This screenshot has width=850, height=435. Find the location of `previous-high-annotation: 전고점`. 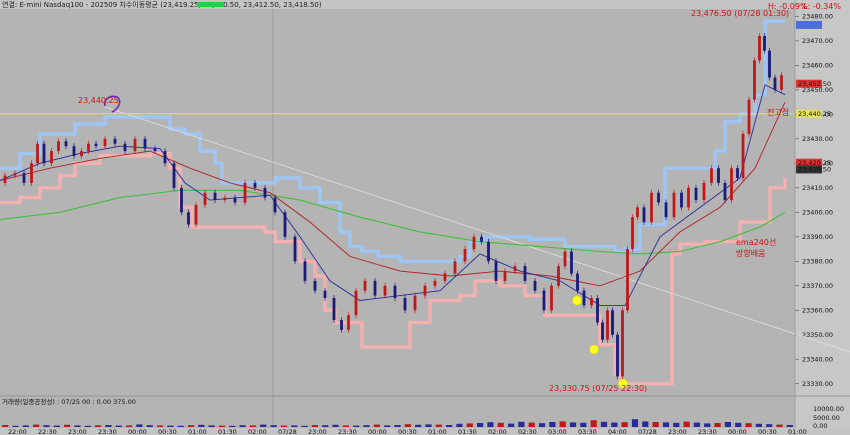

previous-high-annotation: 전고점 is located at coordinates (778, 112).